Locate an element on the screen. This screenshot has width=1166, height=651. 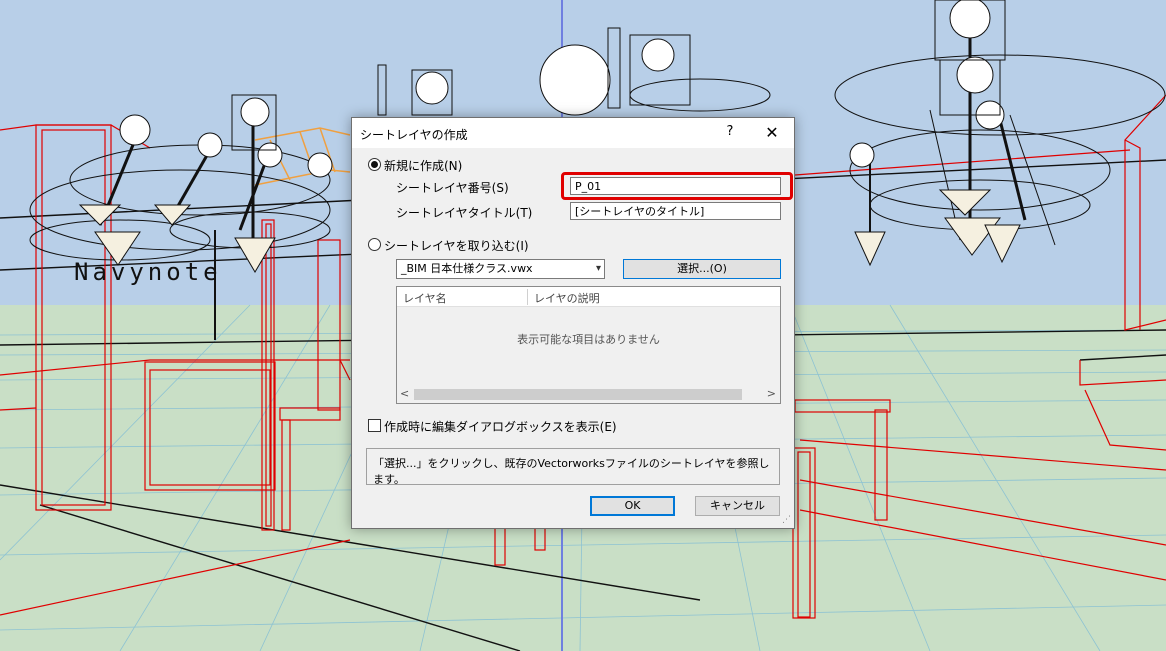
sheet-title-label: シートレイヤタイトル(T) is located at coordinates (464, 213).